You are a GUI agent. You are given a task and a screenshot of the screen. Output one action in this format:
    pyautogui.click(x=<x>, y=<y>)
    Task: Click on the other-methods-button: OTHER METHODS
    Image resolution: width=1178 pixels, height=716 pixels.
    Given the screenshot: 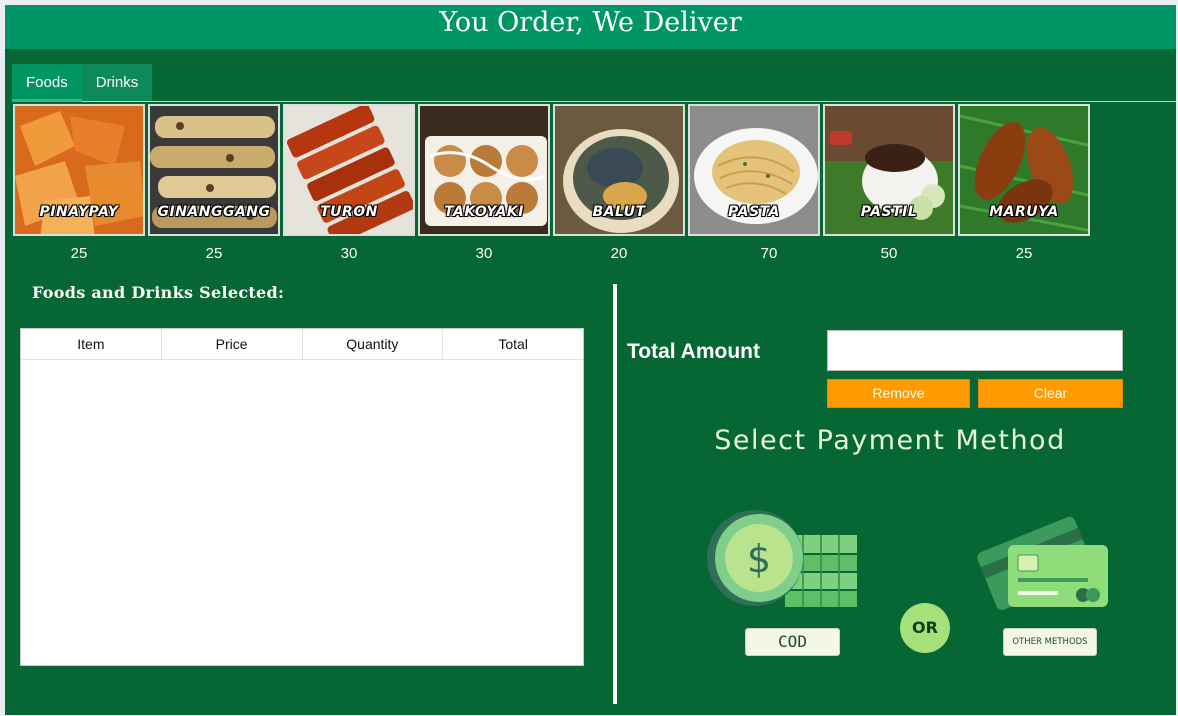 What is the action you would take?
    pyautogui.click(x=1050, y=642)
    